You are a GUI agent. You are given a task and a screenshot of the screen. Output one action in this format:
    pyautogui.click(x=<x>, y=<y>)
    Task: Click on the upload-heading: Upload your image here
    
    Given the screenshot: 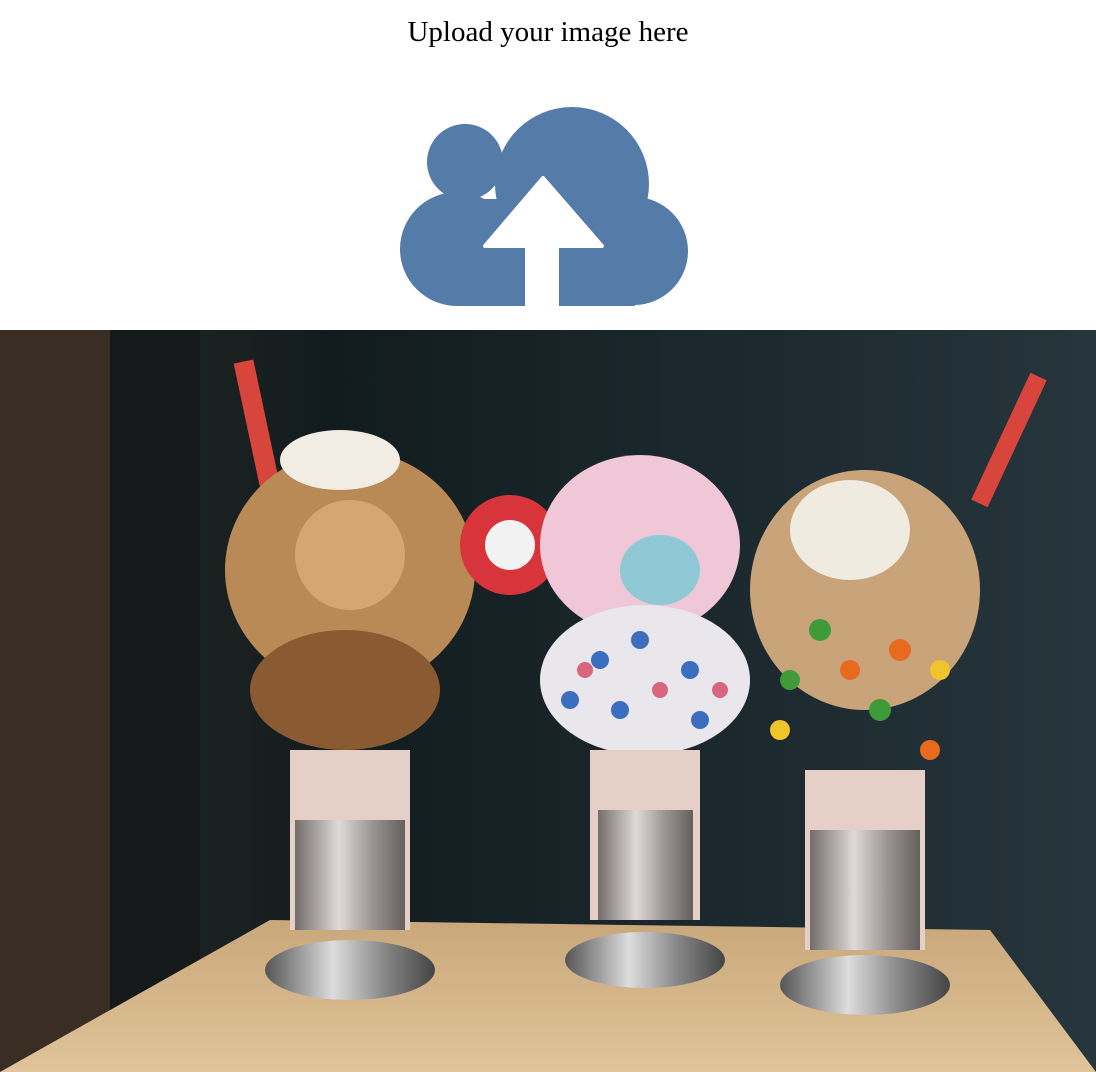 What is the action you would take?
    pyautogui.click(x=548, y=32)
    